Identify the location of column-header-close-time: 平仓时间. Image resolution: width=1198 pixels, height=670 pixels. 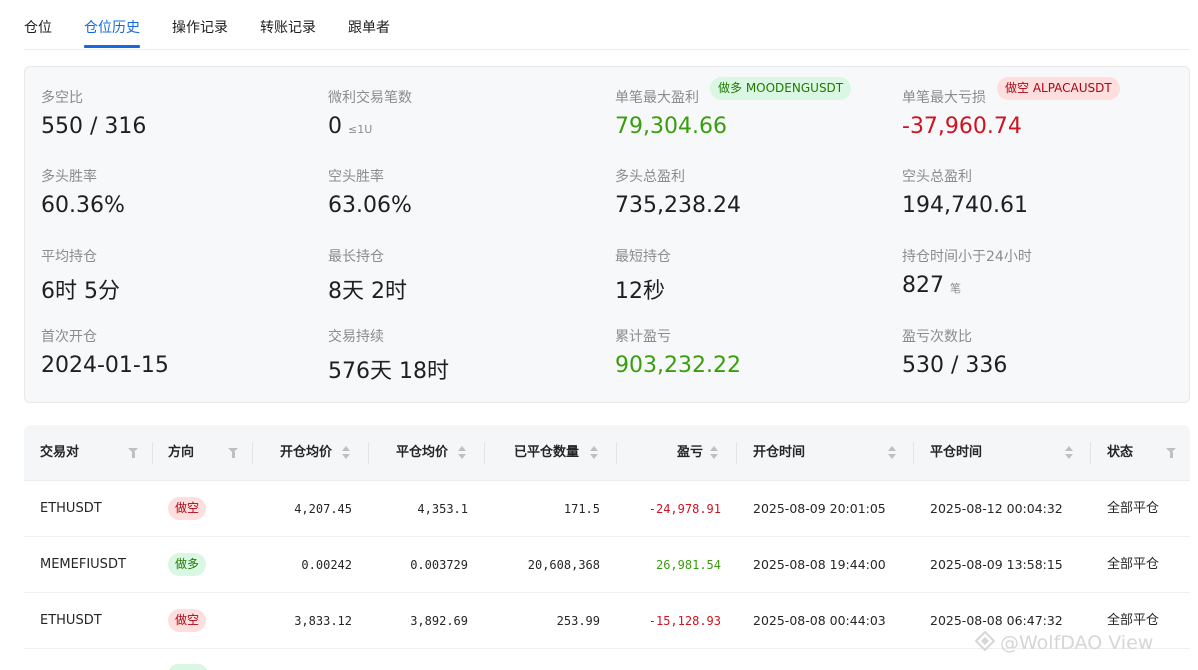
(956, 453).